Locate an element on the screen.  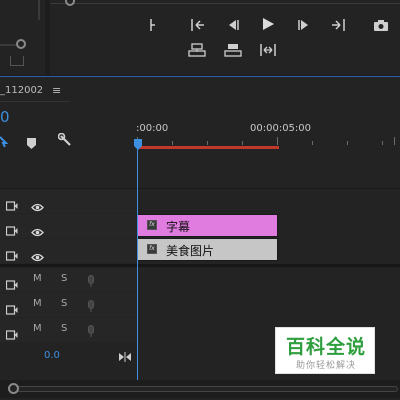
step-forward-icon is located at coordinates (304, 25).